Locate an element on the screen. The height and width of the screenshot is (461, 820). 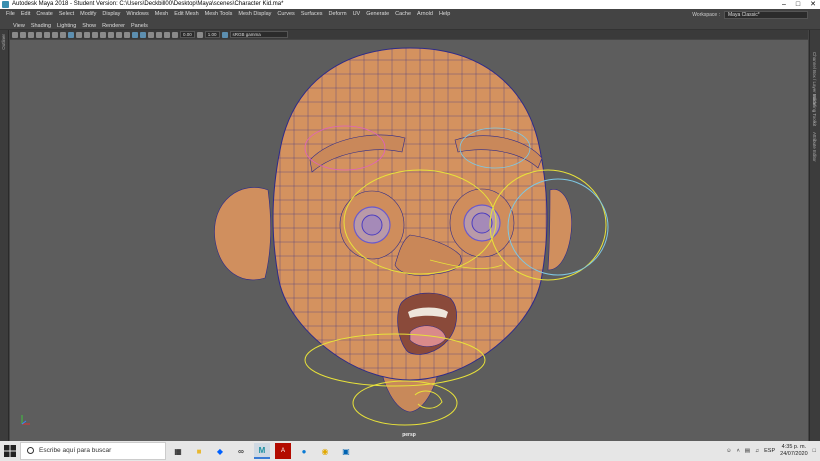
outliner-strip: Outliner is located at coordinates (4, 235).